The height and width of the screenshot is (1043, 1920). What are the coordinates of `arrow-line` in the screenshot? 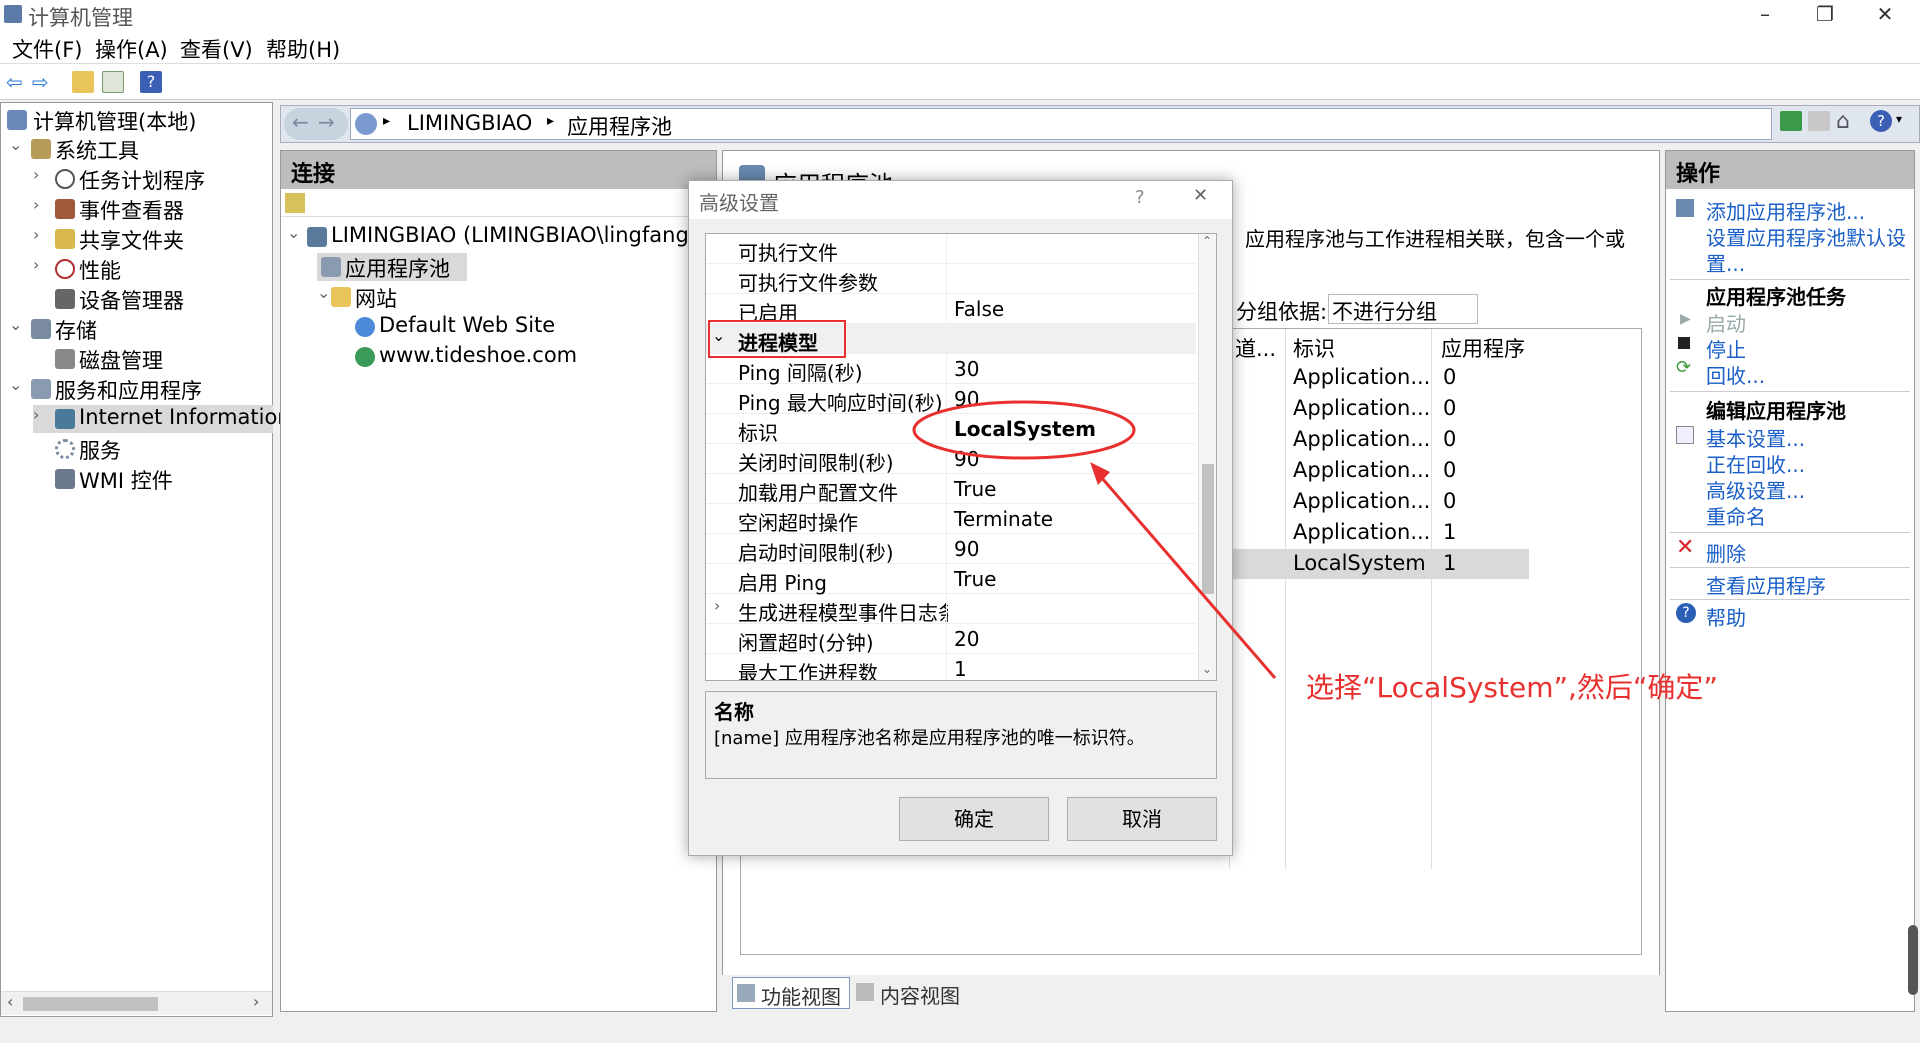 It's located at (1185, 574).